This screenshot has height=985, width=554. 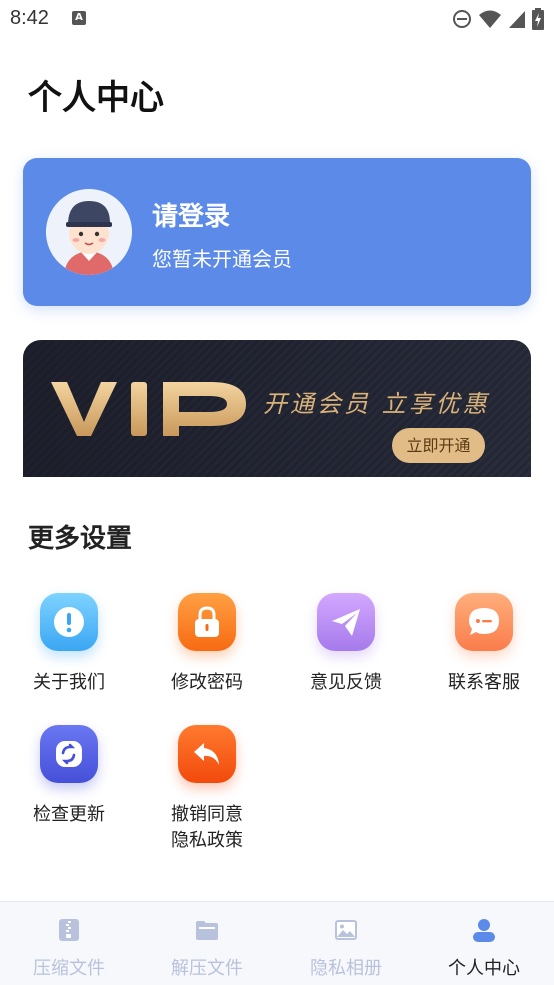 I want to click on menu-item-feedback: 意见反馈, so click(x=346, y=644).